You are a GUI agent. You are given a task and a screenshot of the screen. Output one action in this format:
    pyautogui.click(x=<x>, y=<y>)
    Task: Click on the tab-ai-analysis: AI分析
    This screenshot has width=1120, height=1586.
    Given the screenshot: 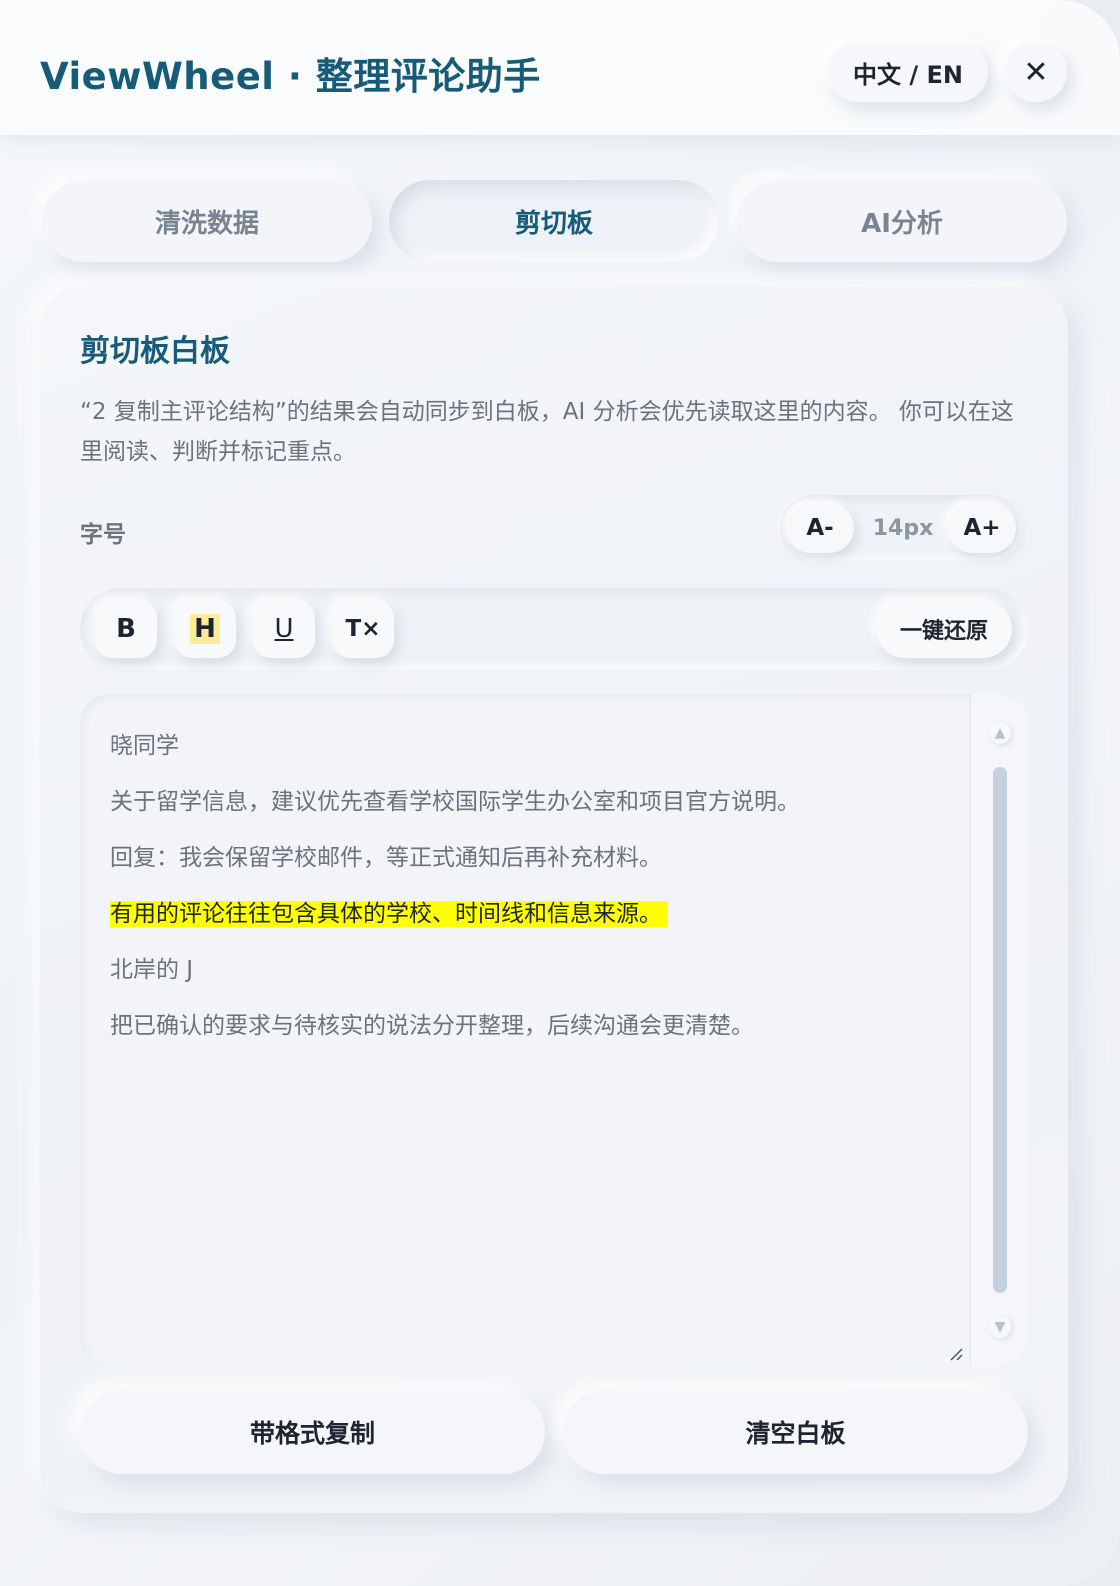 What is the action you would take?
    pyautogui.click(x=902, y=221)
    